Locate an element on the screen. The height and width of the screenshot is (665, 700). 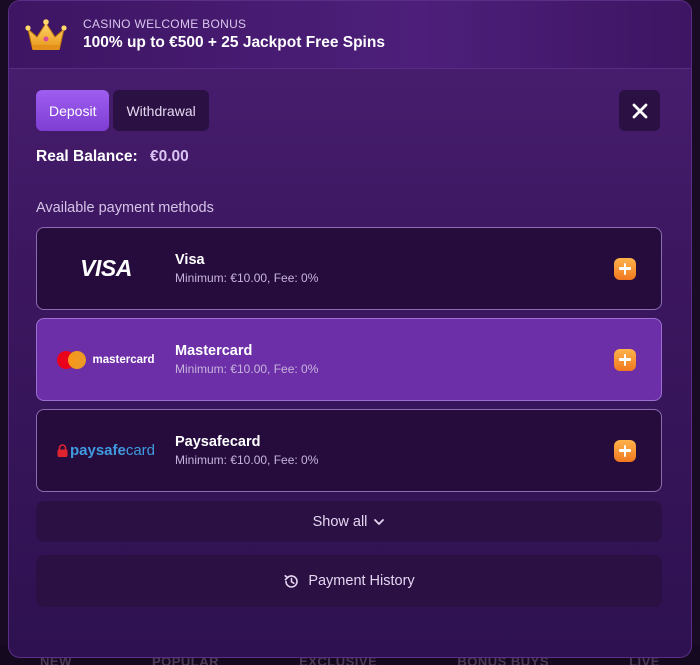
bonus-kicker: CASINO WELCOME BONUS is located at coordinates (165, 24).